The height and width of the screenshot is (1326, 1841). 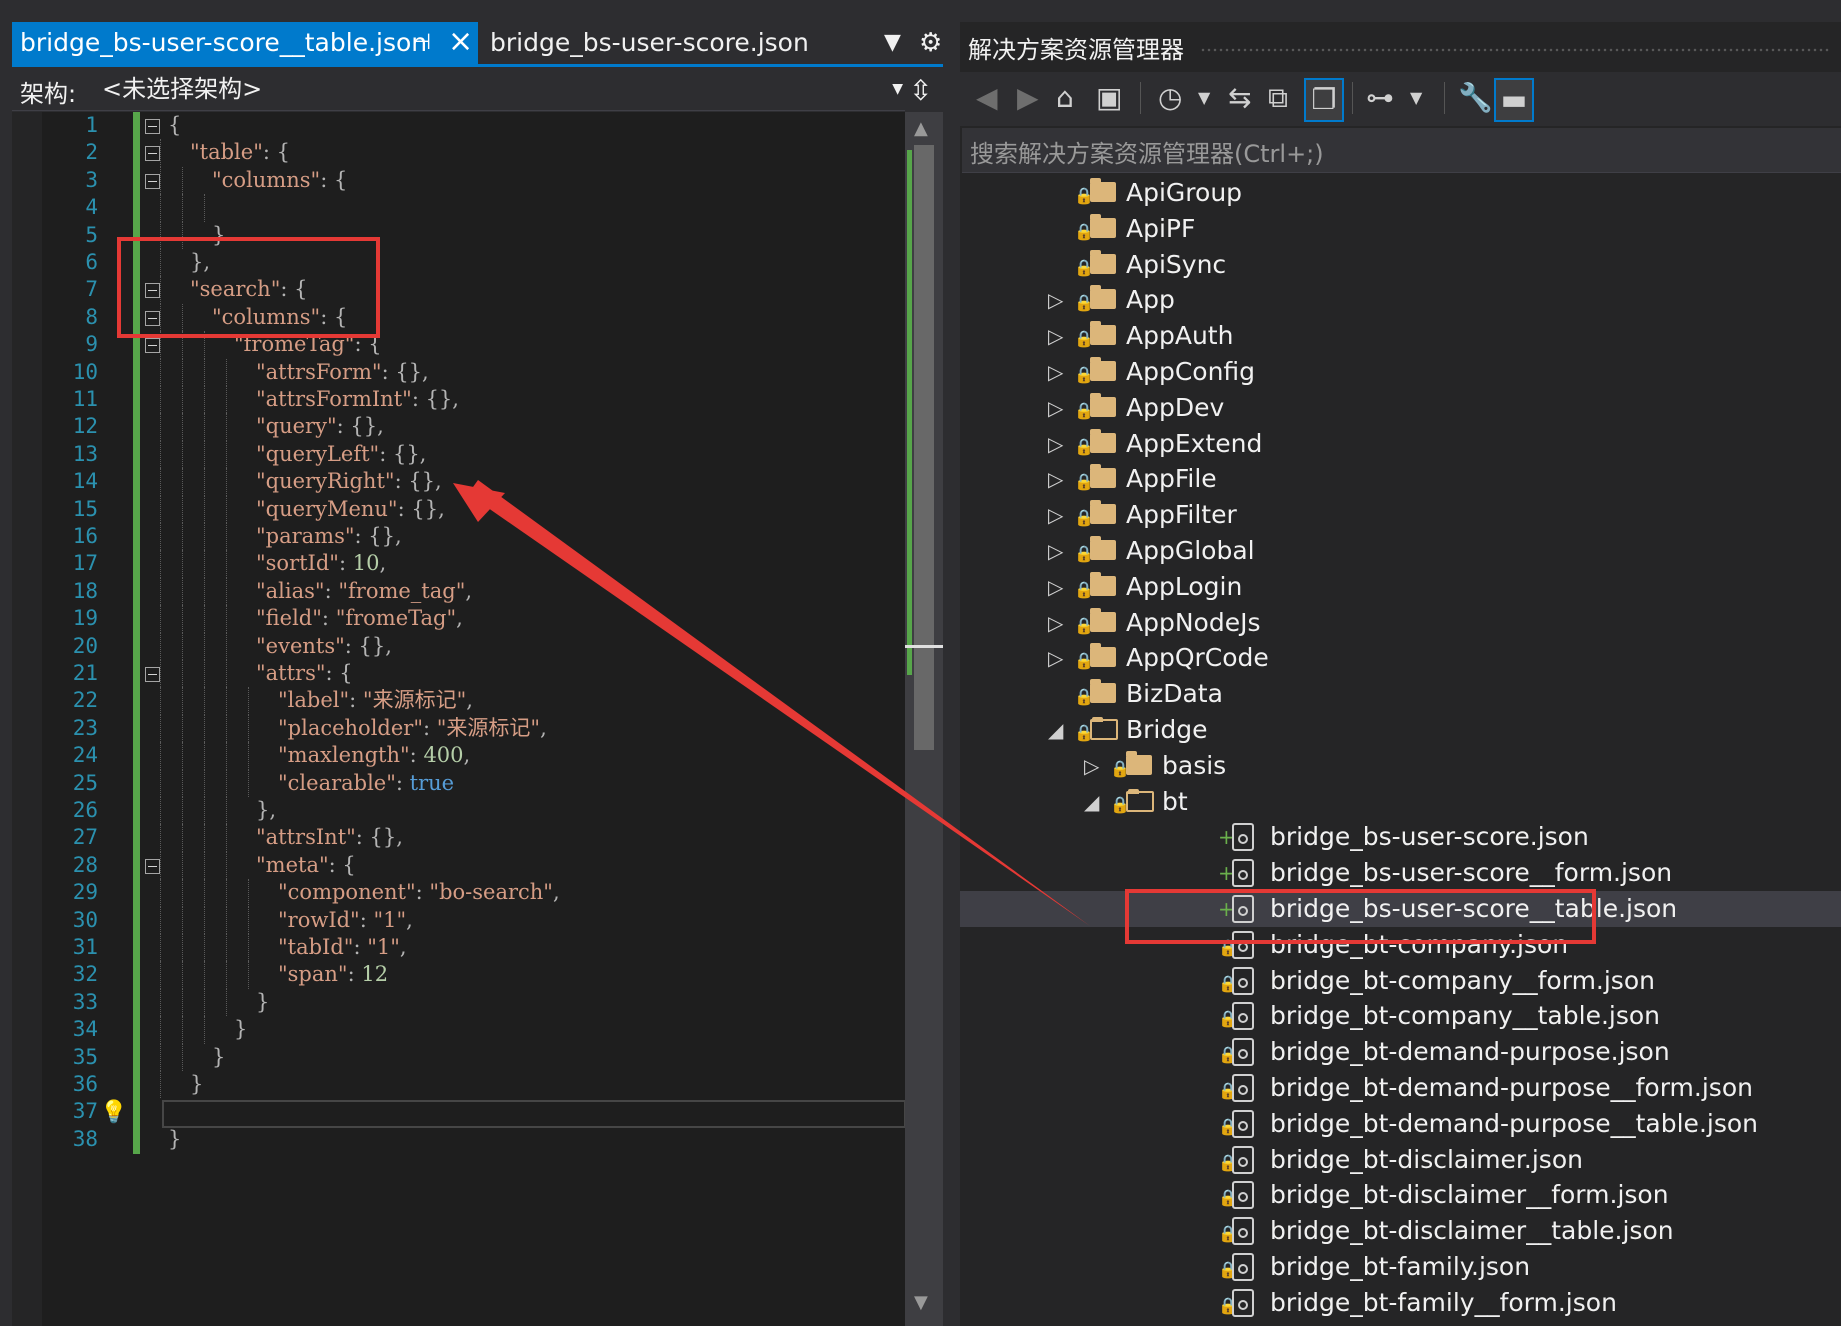 What do you see at coordinates (324, 646) in the screenshot?
I see `code-line: "events": {},` at bounding box center [324, 646].